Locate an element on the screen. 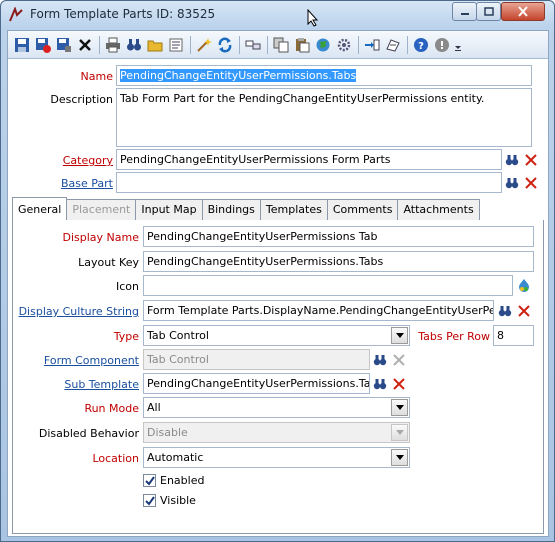 The width and height of the screenshot is (555, 542). tab-templates: Templates is located at coordinates (293, 209).